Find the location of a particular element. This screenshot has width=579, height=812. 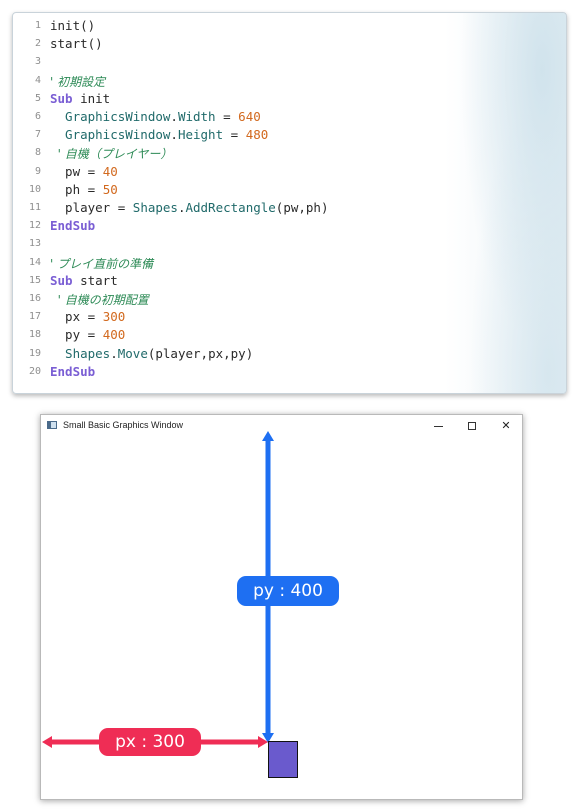

code-text: ' 自機（プレイヤー） is located at coordinates (111, 153).